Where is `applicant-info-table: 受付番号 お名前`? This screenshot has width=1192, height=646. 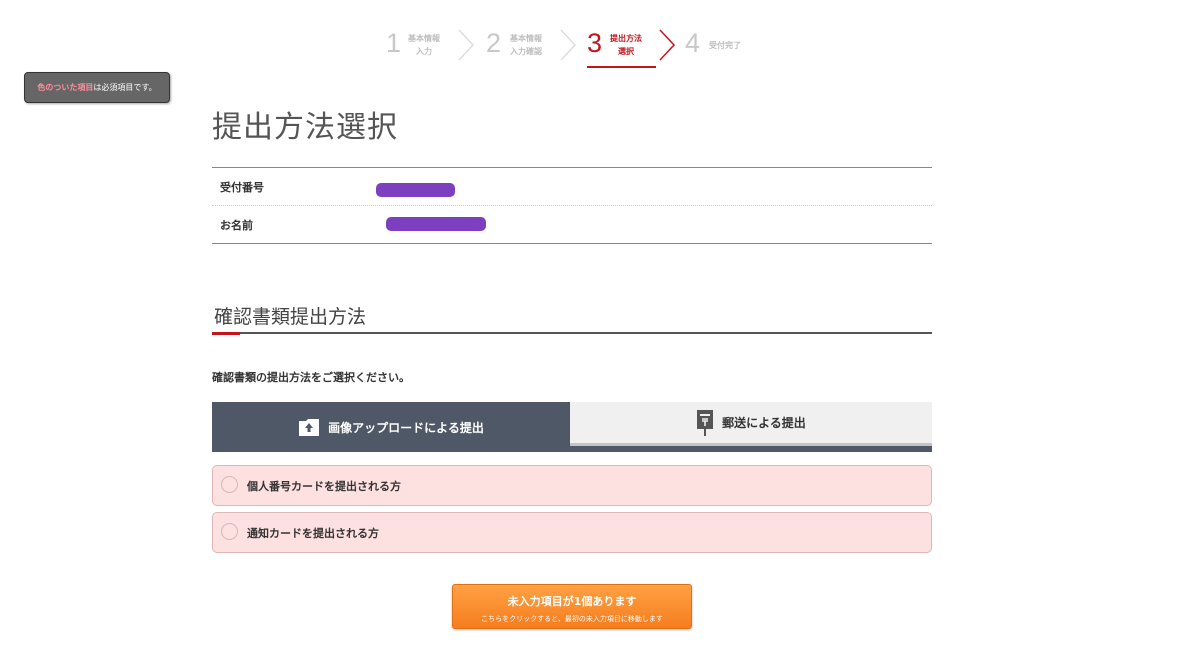
applicant-info-table: 受付番号 お名前 is located at coordinates (572, 205).